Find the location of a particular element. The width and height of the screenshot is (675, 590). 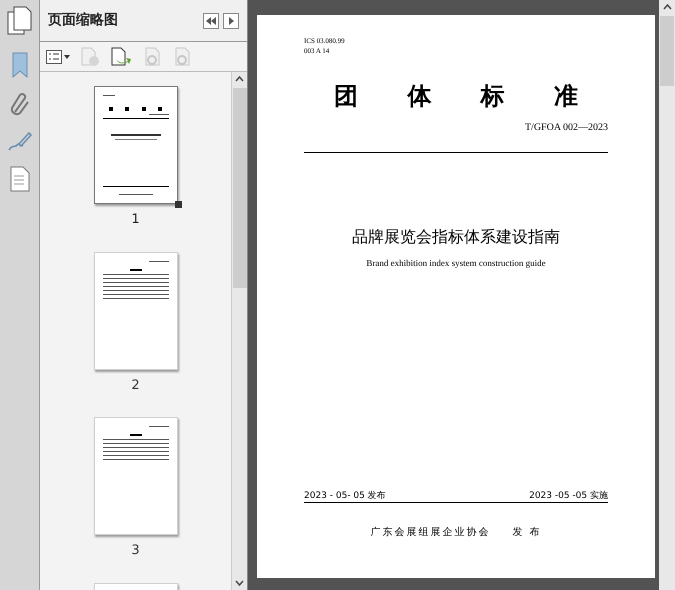

document-icon is located at coordinates (20, 179).